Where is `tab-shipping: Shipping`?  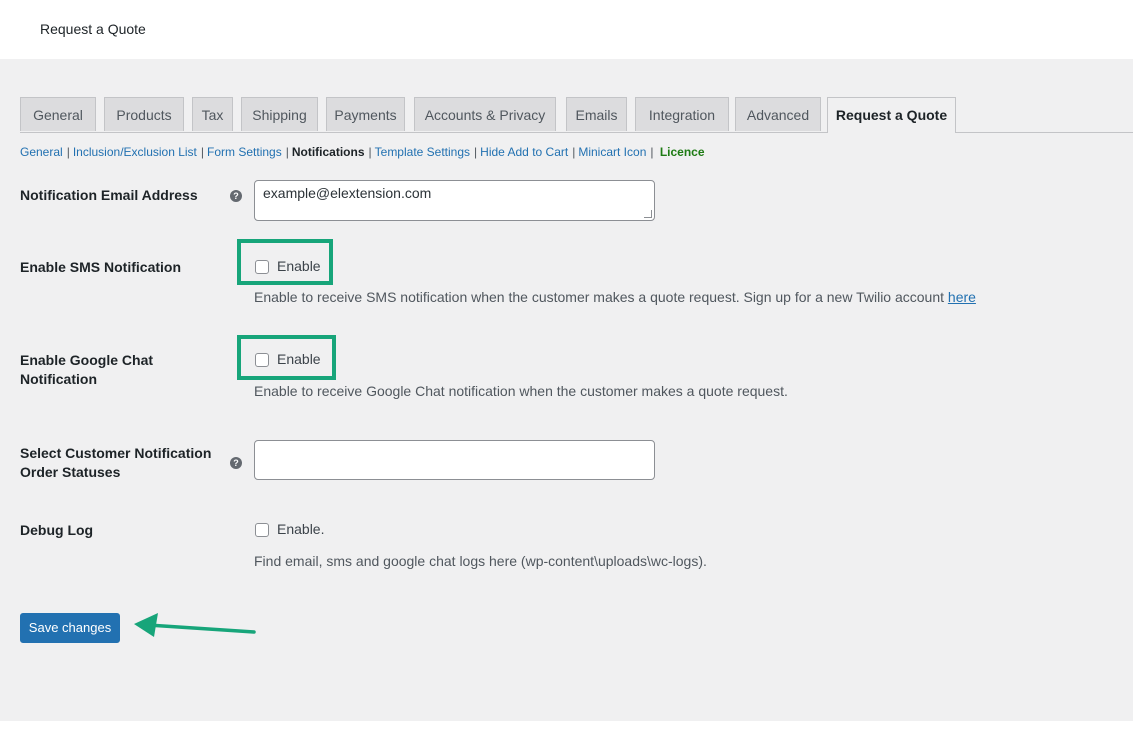
tab-shipping: Shipping is located at coordinates (279, 114).